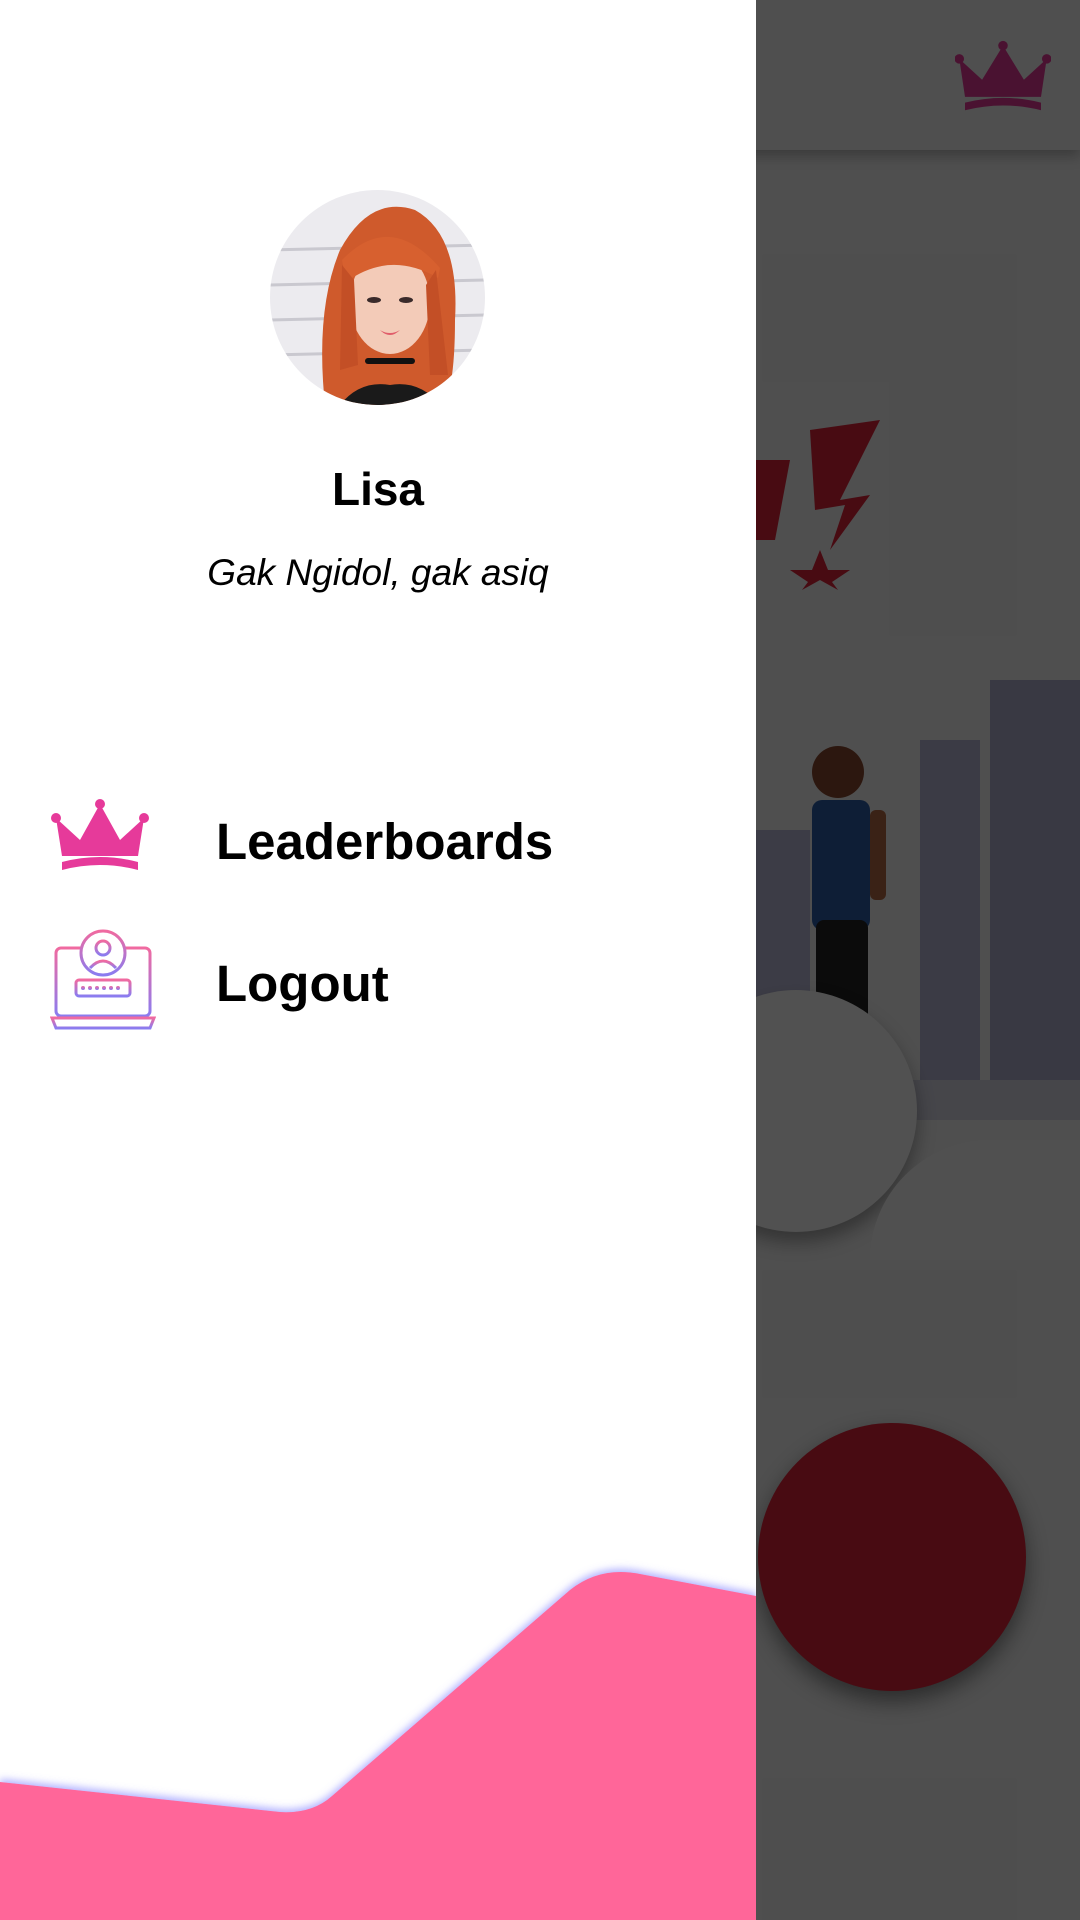 This screenshot has height=1920, width=1080. I want to click on avatar, so click(377, 297).